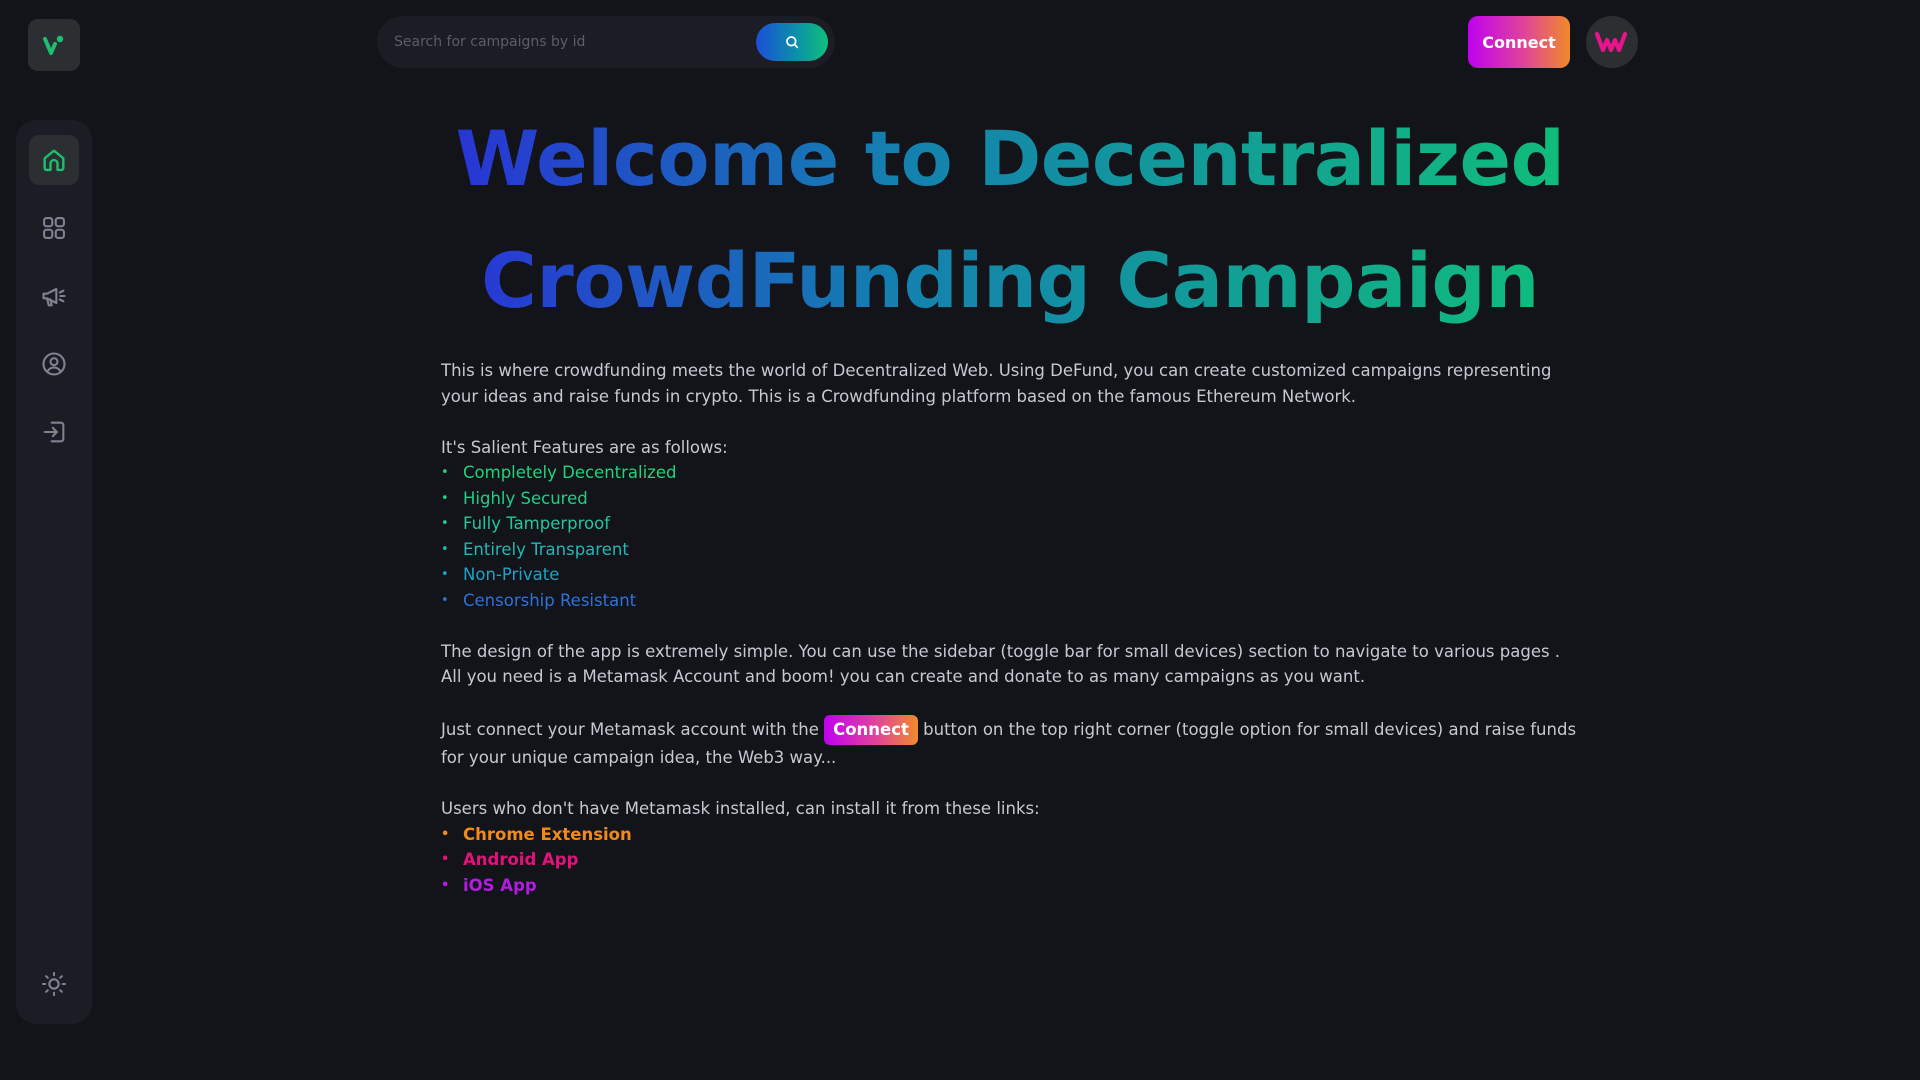 The image size is (1920, 1080). I want to click on profile-logo-icon, so click(1611, 42).